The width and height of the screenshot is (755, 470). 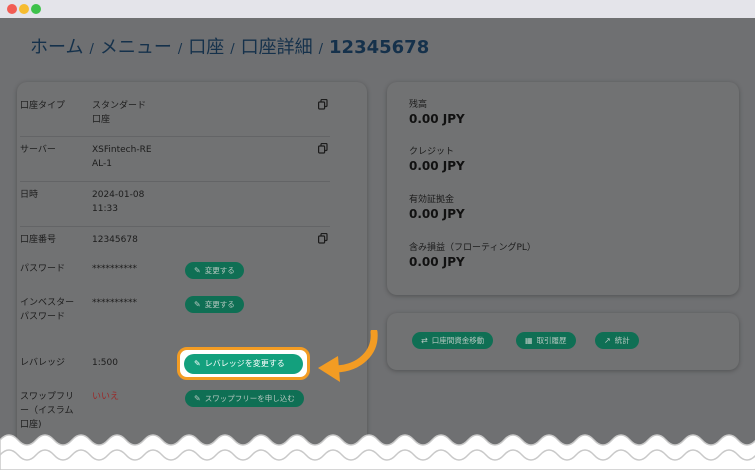 What do you see at coordinates (176, 114) in the screenshot?
I see `account-type-row: 口座タイプ スタンダード口座` at bounding box center [176, 114].